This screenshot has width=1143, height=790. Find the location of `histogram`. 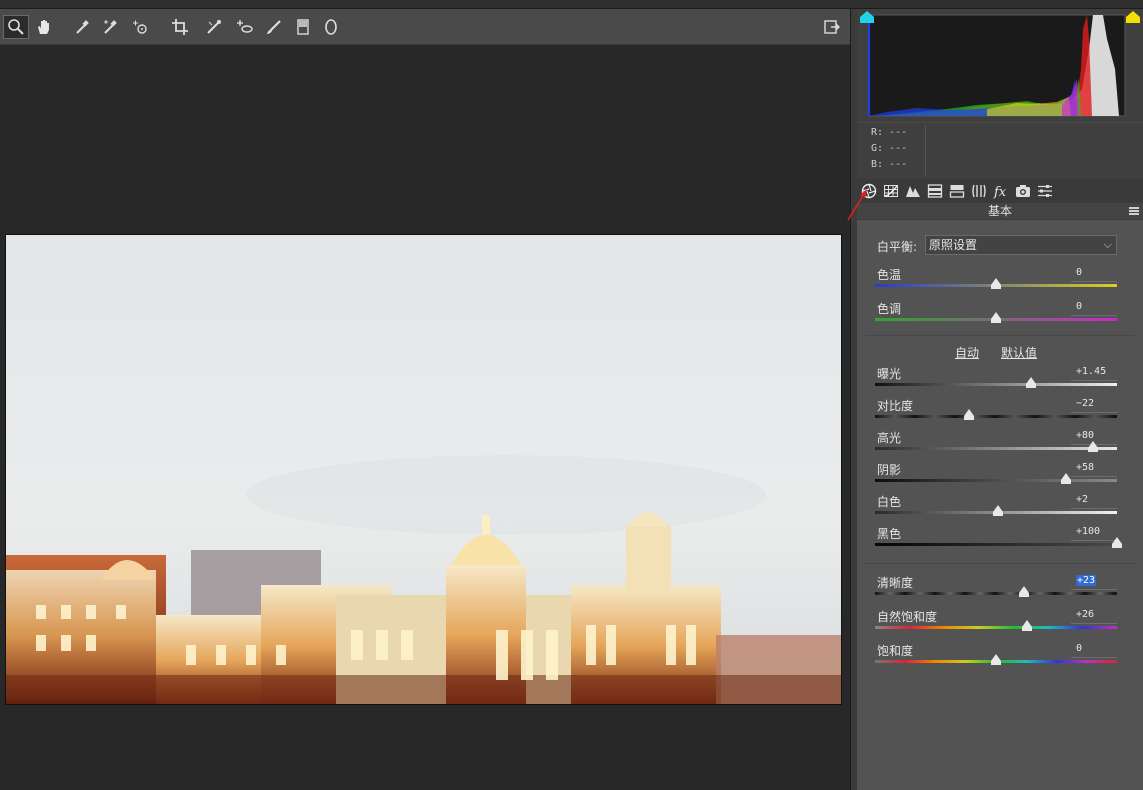

histogram is located at coordinates (1000, 65).